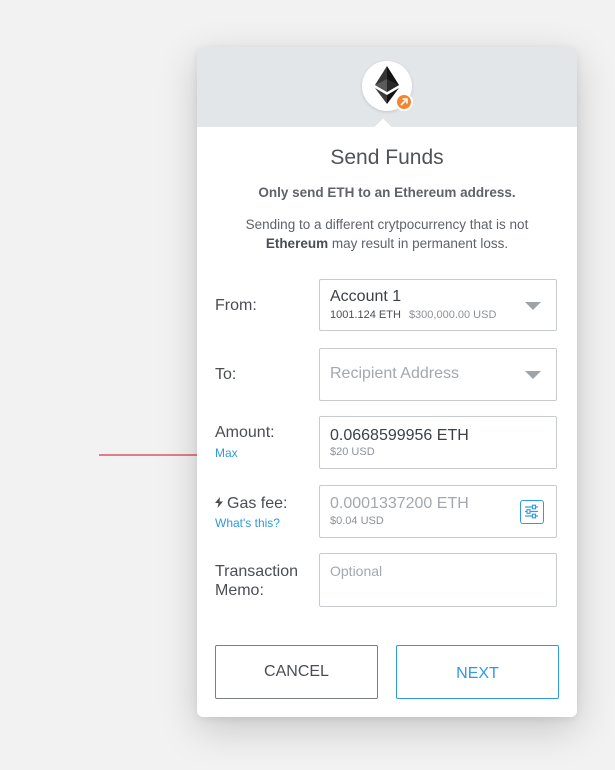  What do you see at coordinates (226, 374) in the screenshot?
I see `to-label: To:` at bounding box center [226, 374].